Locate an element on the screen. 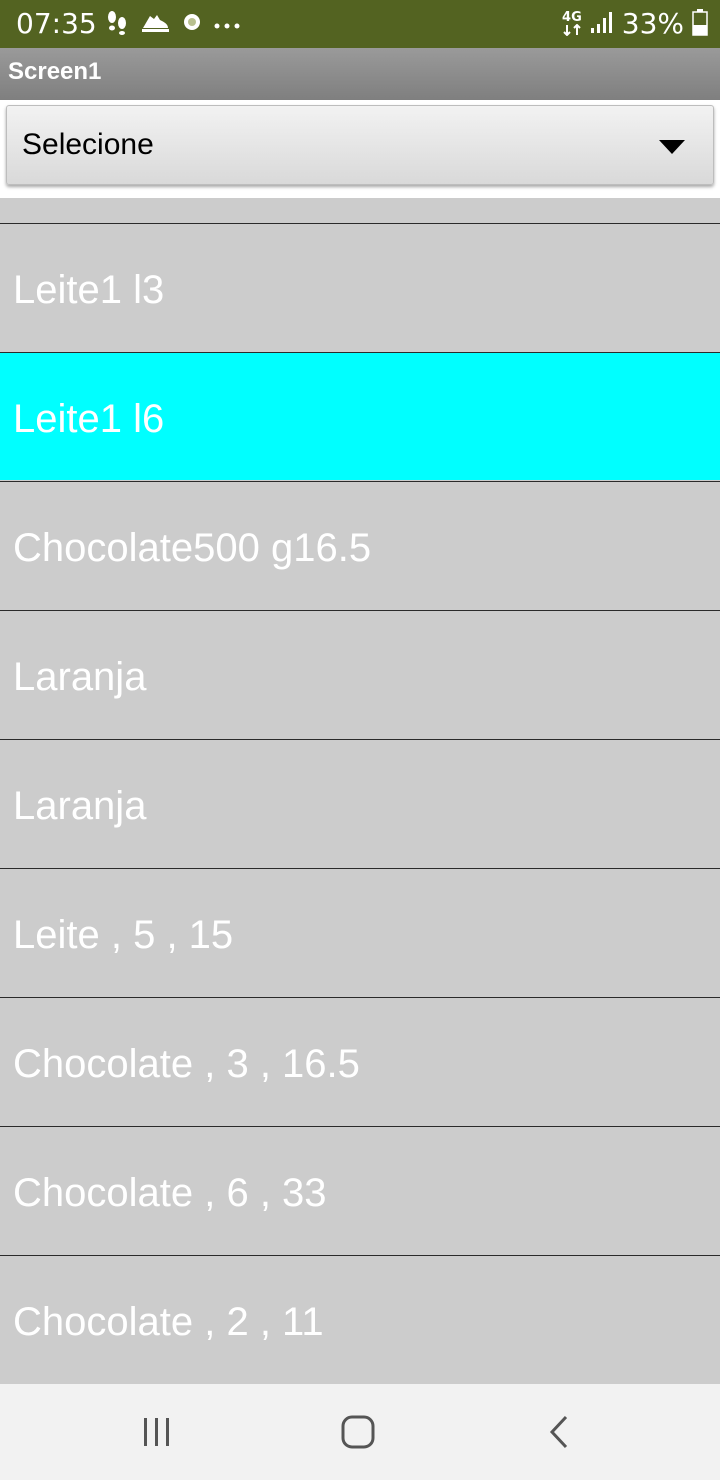 The width and height of the screenshot is (720, 1480). battery-percent: 33% is located at coordinates (652, 23).